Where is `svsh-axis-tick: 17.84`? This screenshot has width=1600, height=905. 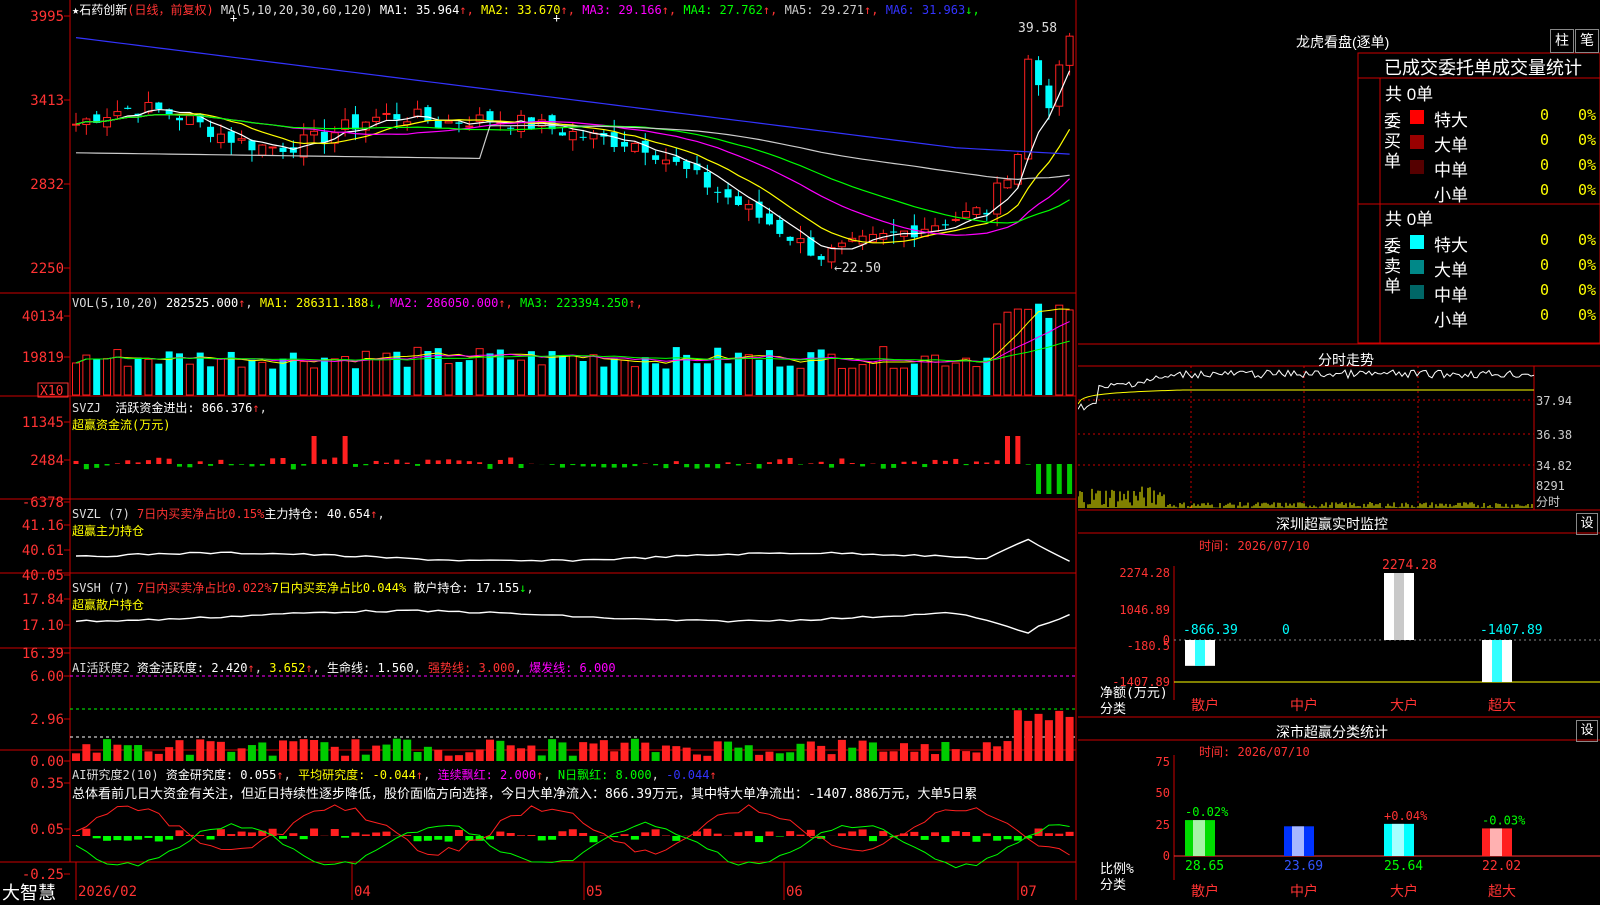
svsh-axis-tick: 17.84 is located at coordinates (43, 600).